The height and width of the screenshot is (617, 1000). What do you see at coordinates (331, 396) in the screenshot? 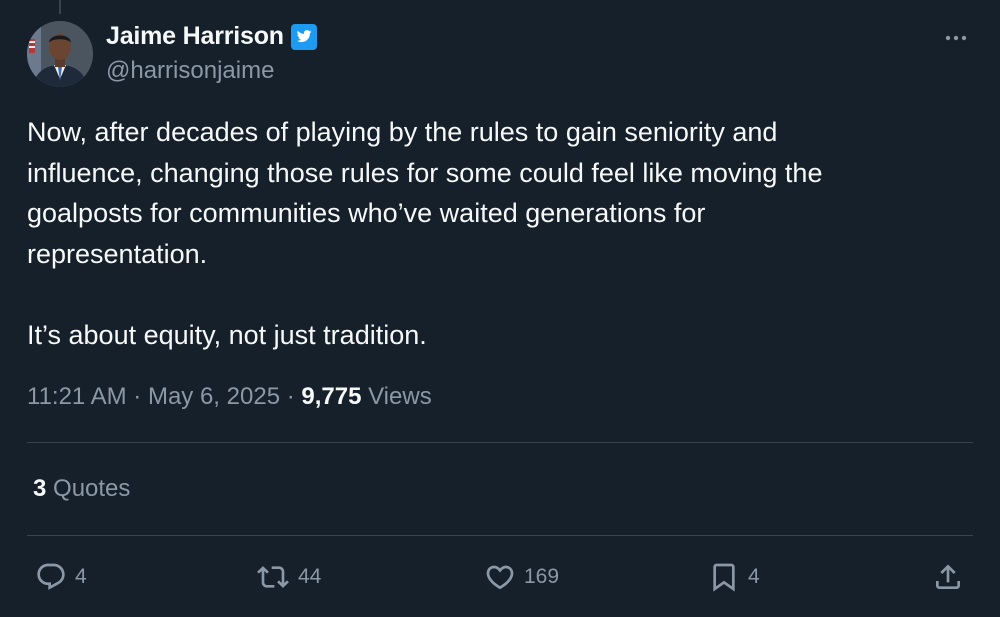
I see `views-count: 9,775` at bounding box center [331, 396].